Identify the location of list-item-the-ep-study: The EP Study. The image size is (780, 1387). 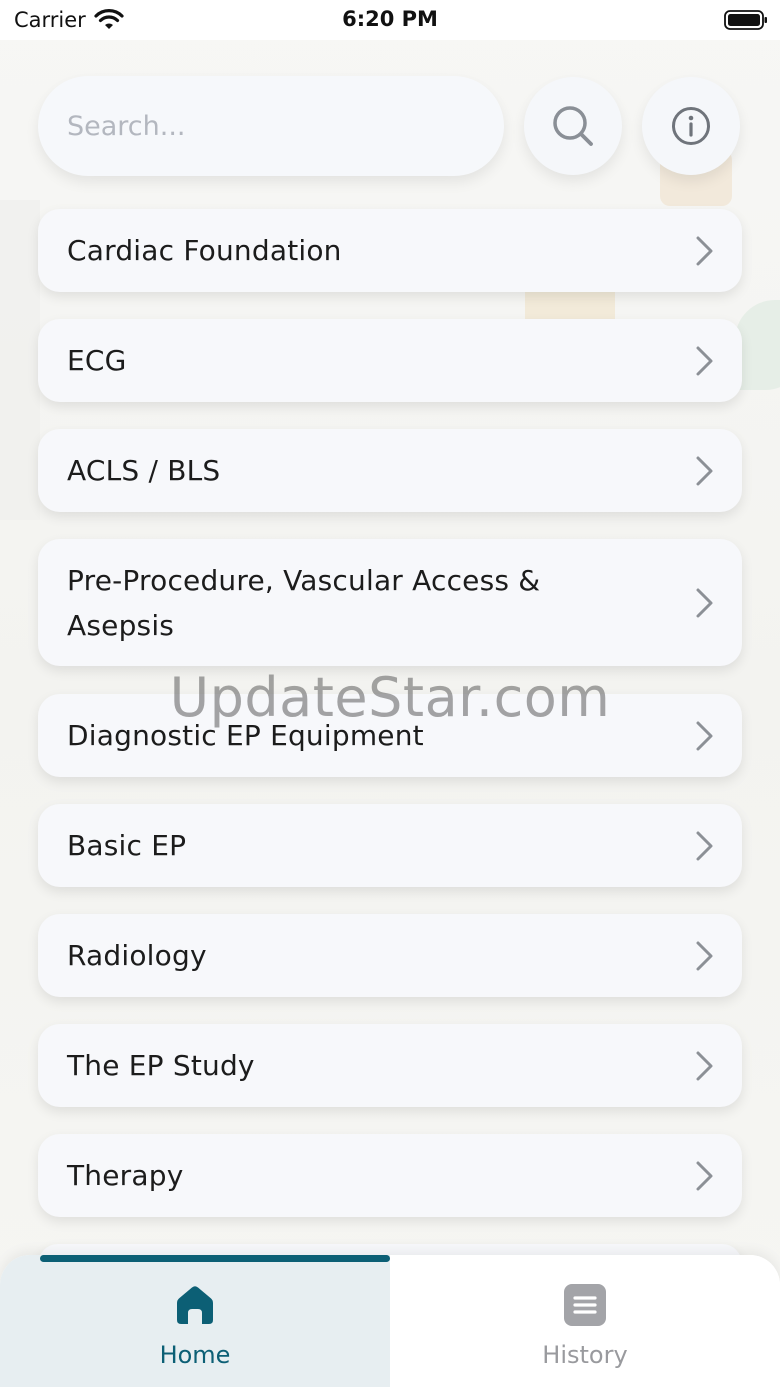
(390, 1065).